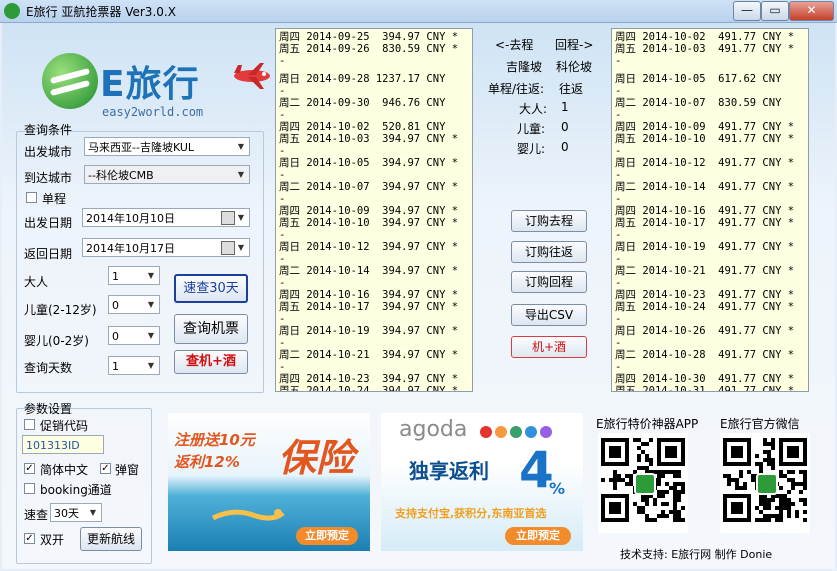 The image size is (837, 571). Describe the element at coordinates (549, 315) in the screenshot. I see `export-csv-button: 导出CSV` at that location.